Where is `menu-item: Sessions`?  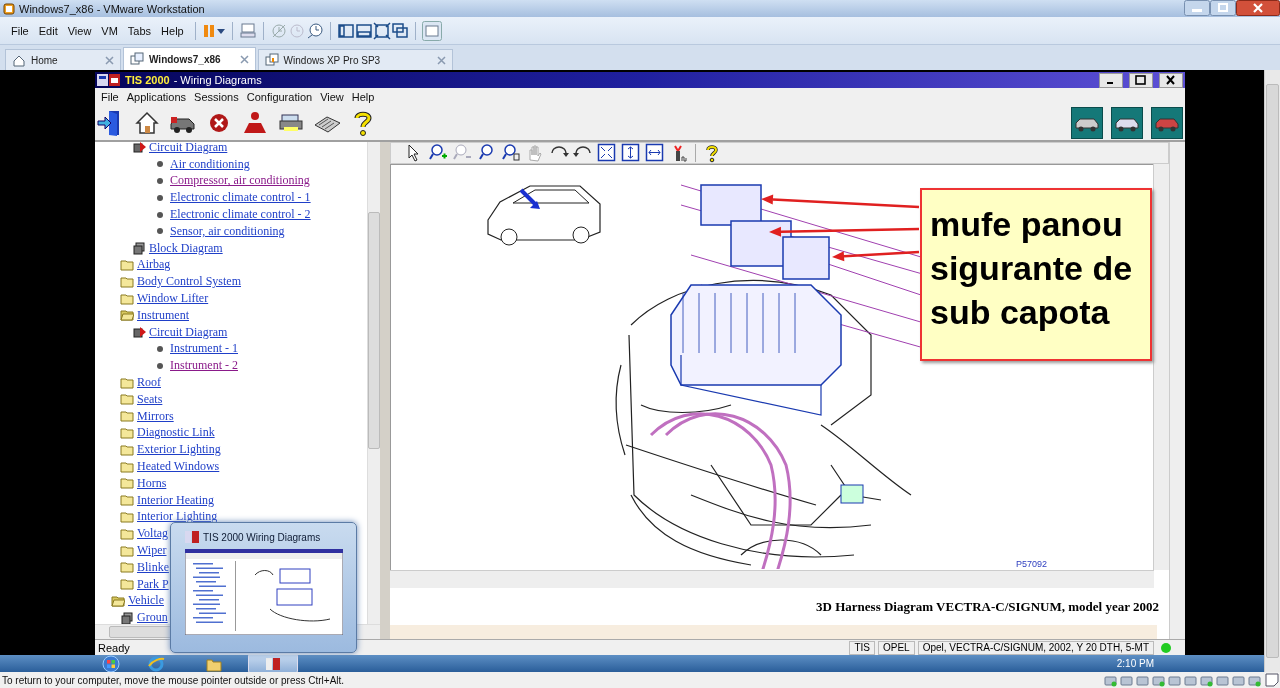
menu-item: Sessions is located at coordinates (216, 96).